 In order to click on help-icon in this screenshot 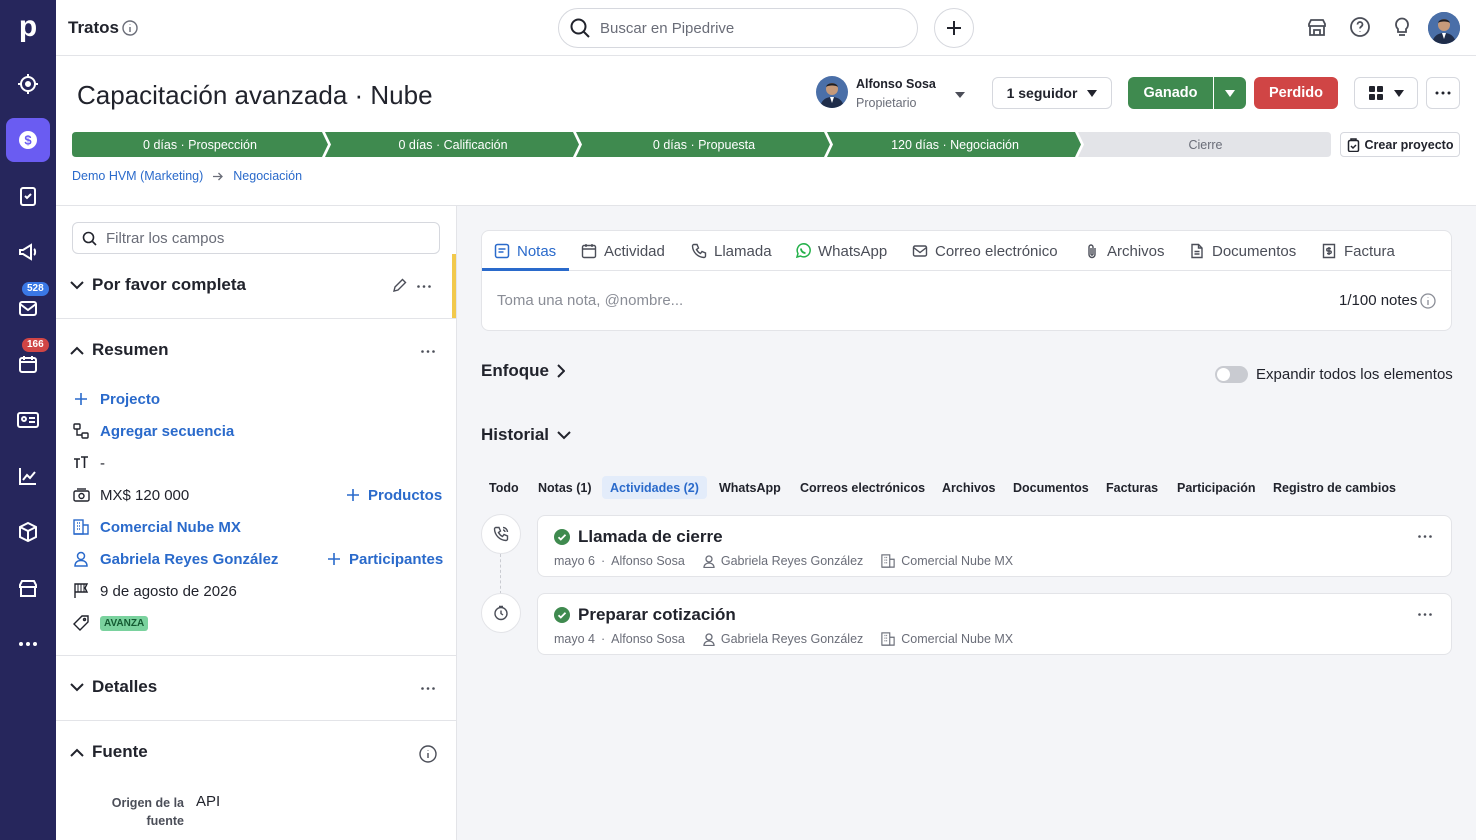, I will do `click(1360, 27)`.